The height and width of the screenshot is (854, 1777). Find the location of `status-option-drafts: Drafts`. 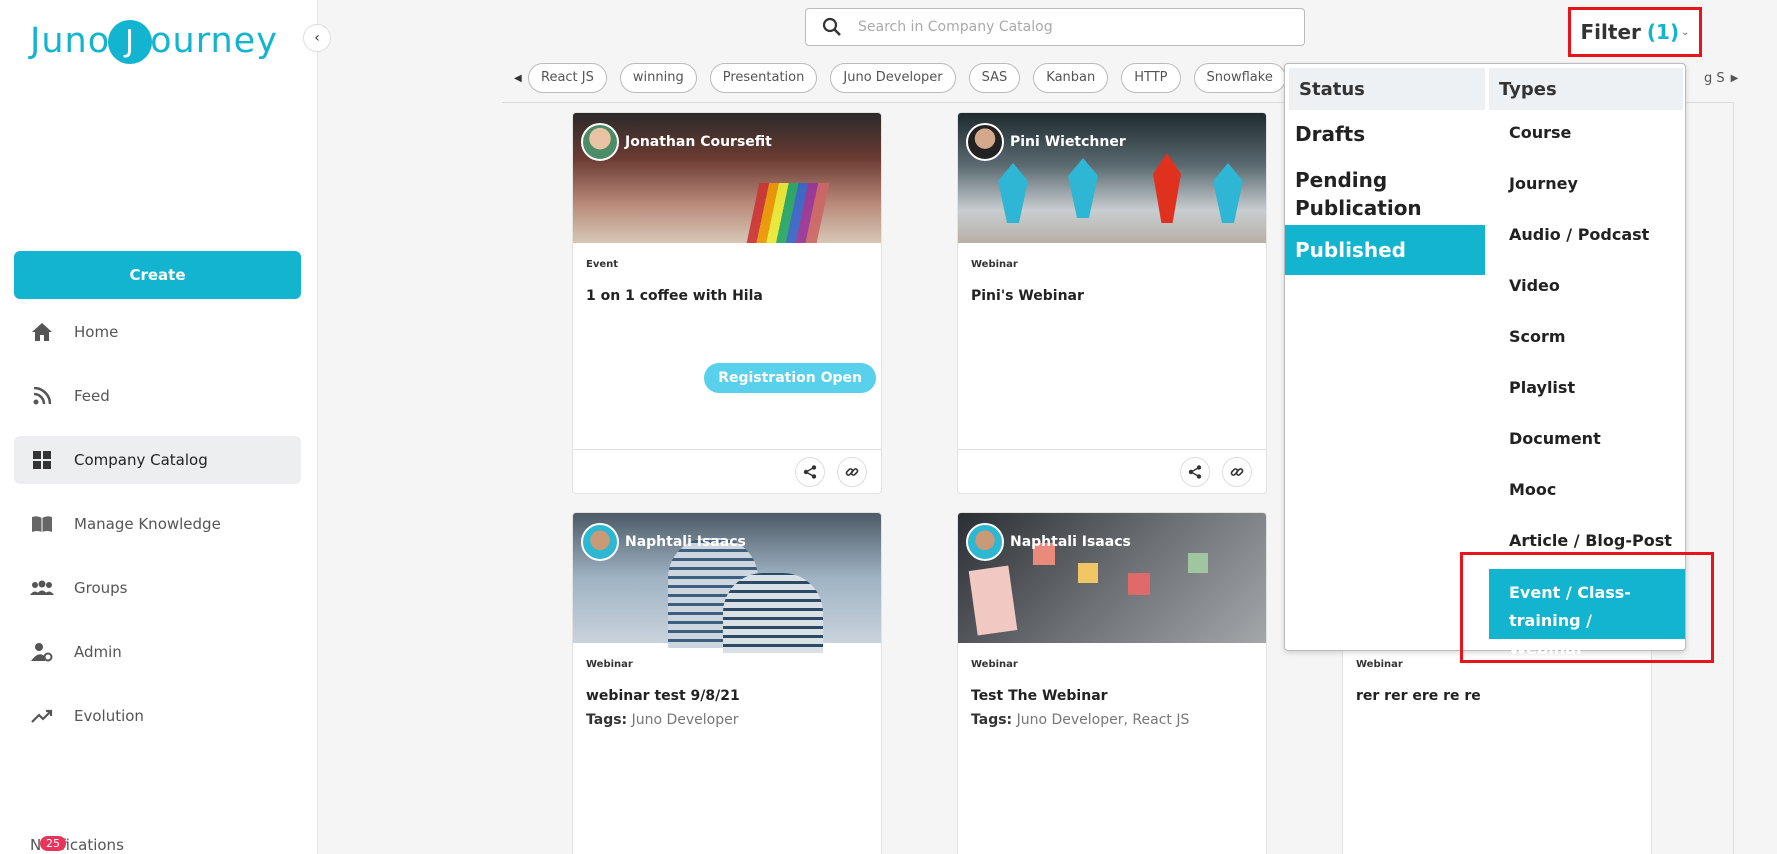

status-option-drafts: Drafts is located at coordinates (1385, 134).